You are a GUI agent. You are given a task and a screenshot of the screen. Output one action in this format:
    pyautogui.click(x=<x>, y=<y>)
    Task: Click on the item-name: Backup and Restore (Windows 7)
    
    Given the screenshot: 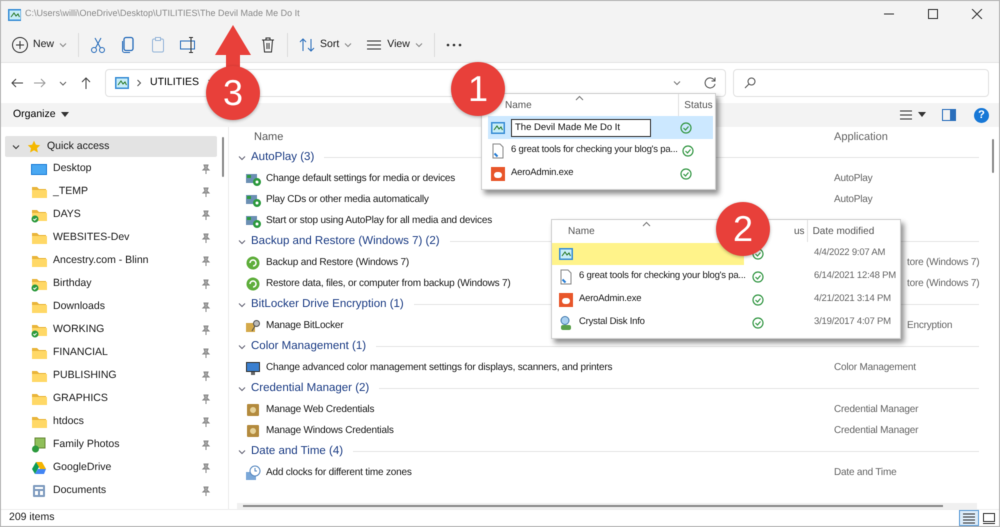 What is the action you would take?
    pyautogui.click(x=337, y=262)
    